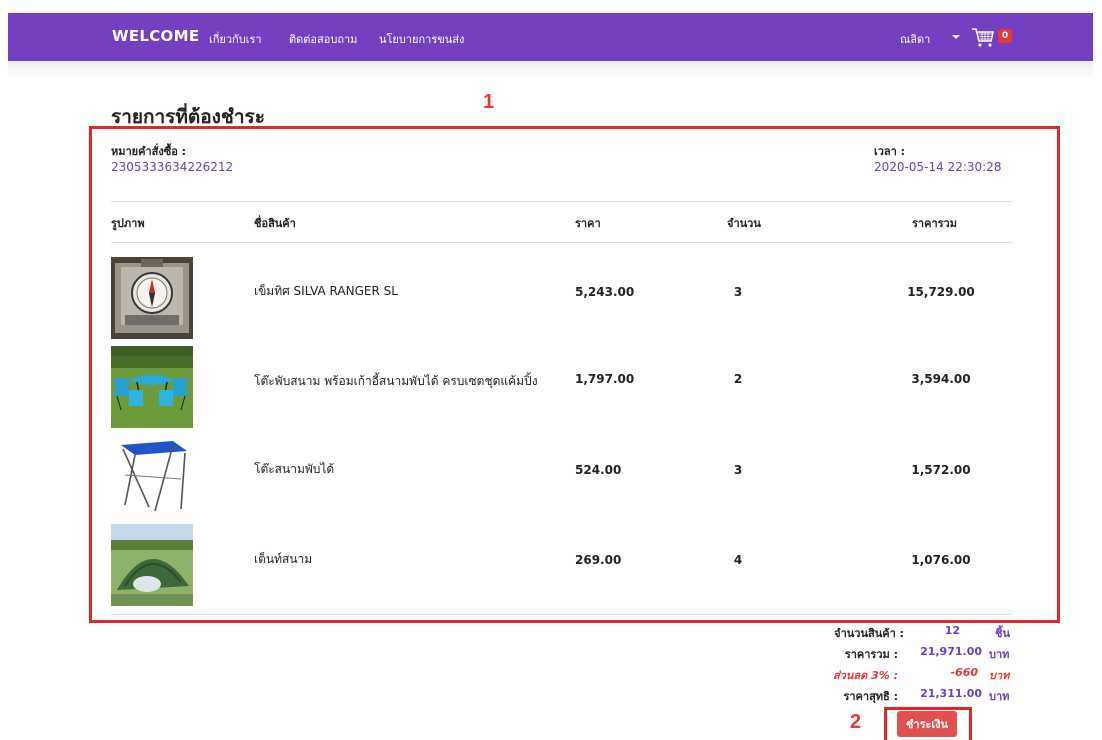  I want to click on net-total-unit: บาท, so click(999, 696).